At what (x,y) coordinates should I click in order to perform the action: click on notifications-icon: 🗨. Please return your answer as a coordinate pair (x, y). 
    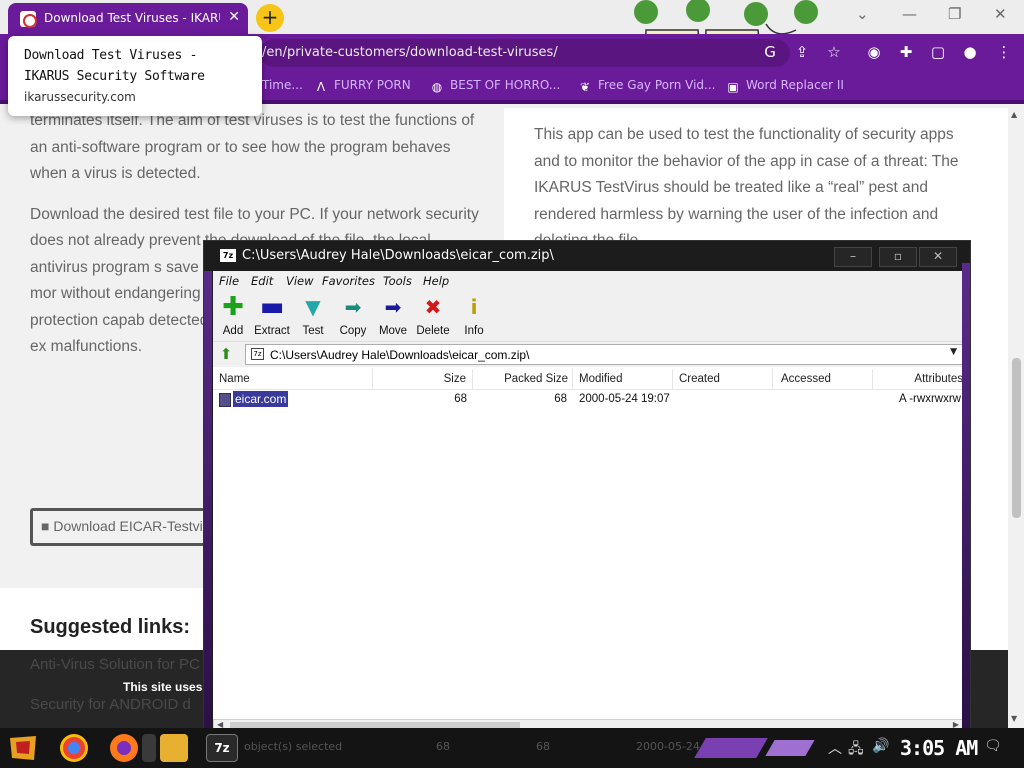
    Looking at the image, I should click on (993, 746).